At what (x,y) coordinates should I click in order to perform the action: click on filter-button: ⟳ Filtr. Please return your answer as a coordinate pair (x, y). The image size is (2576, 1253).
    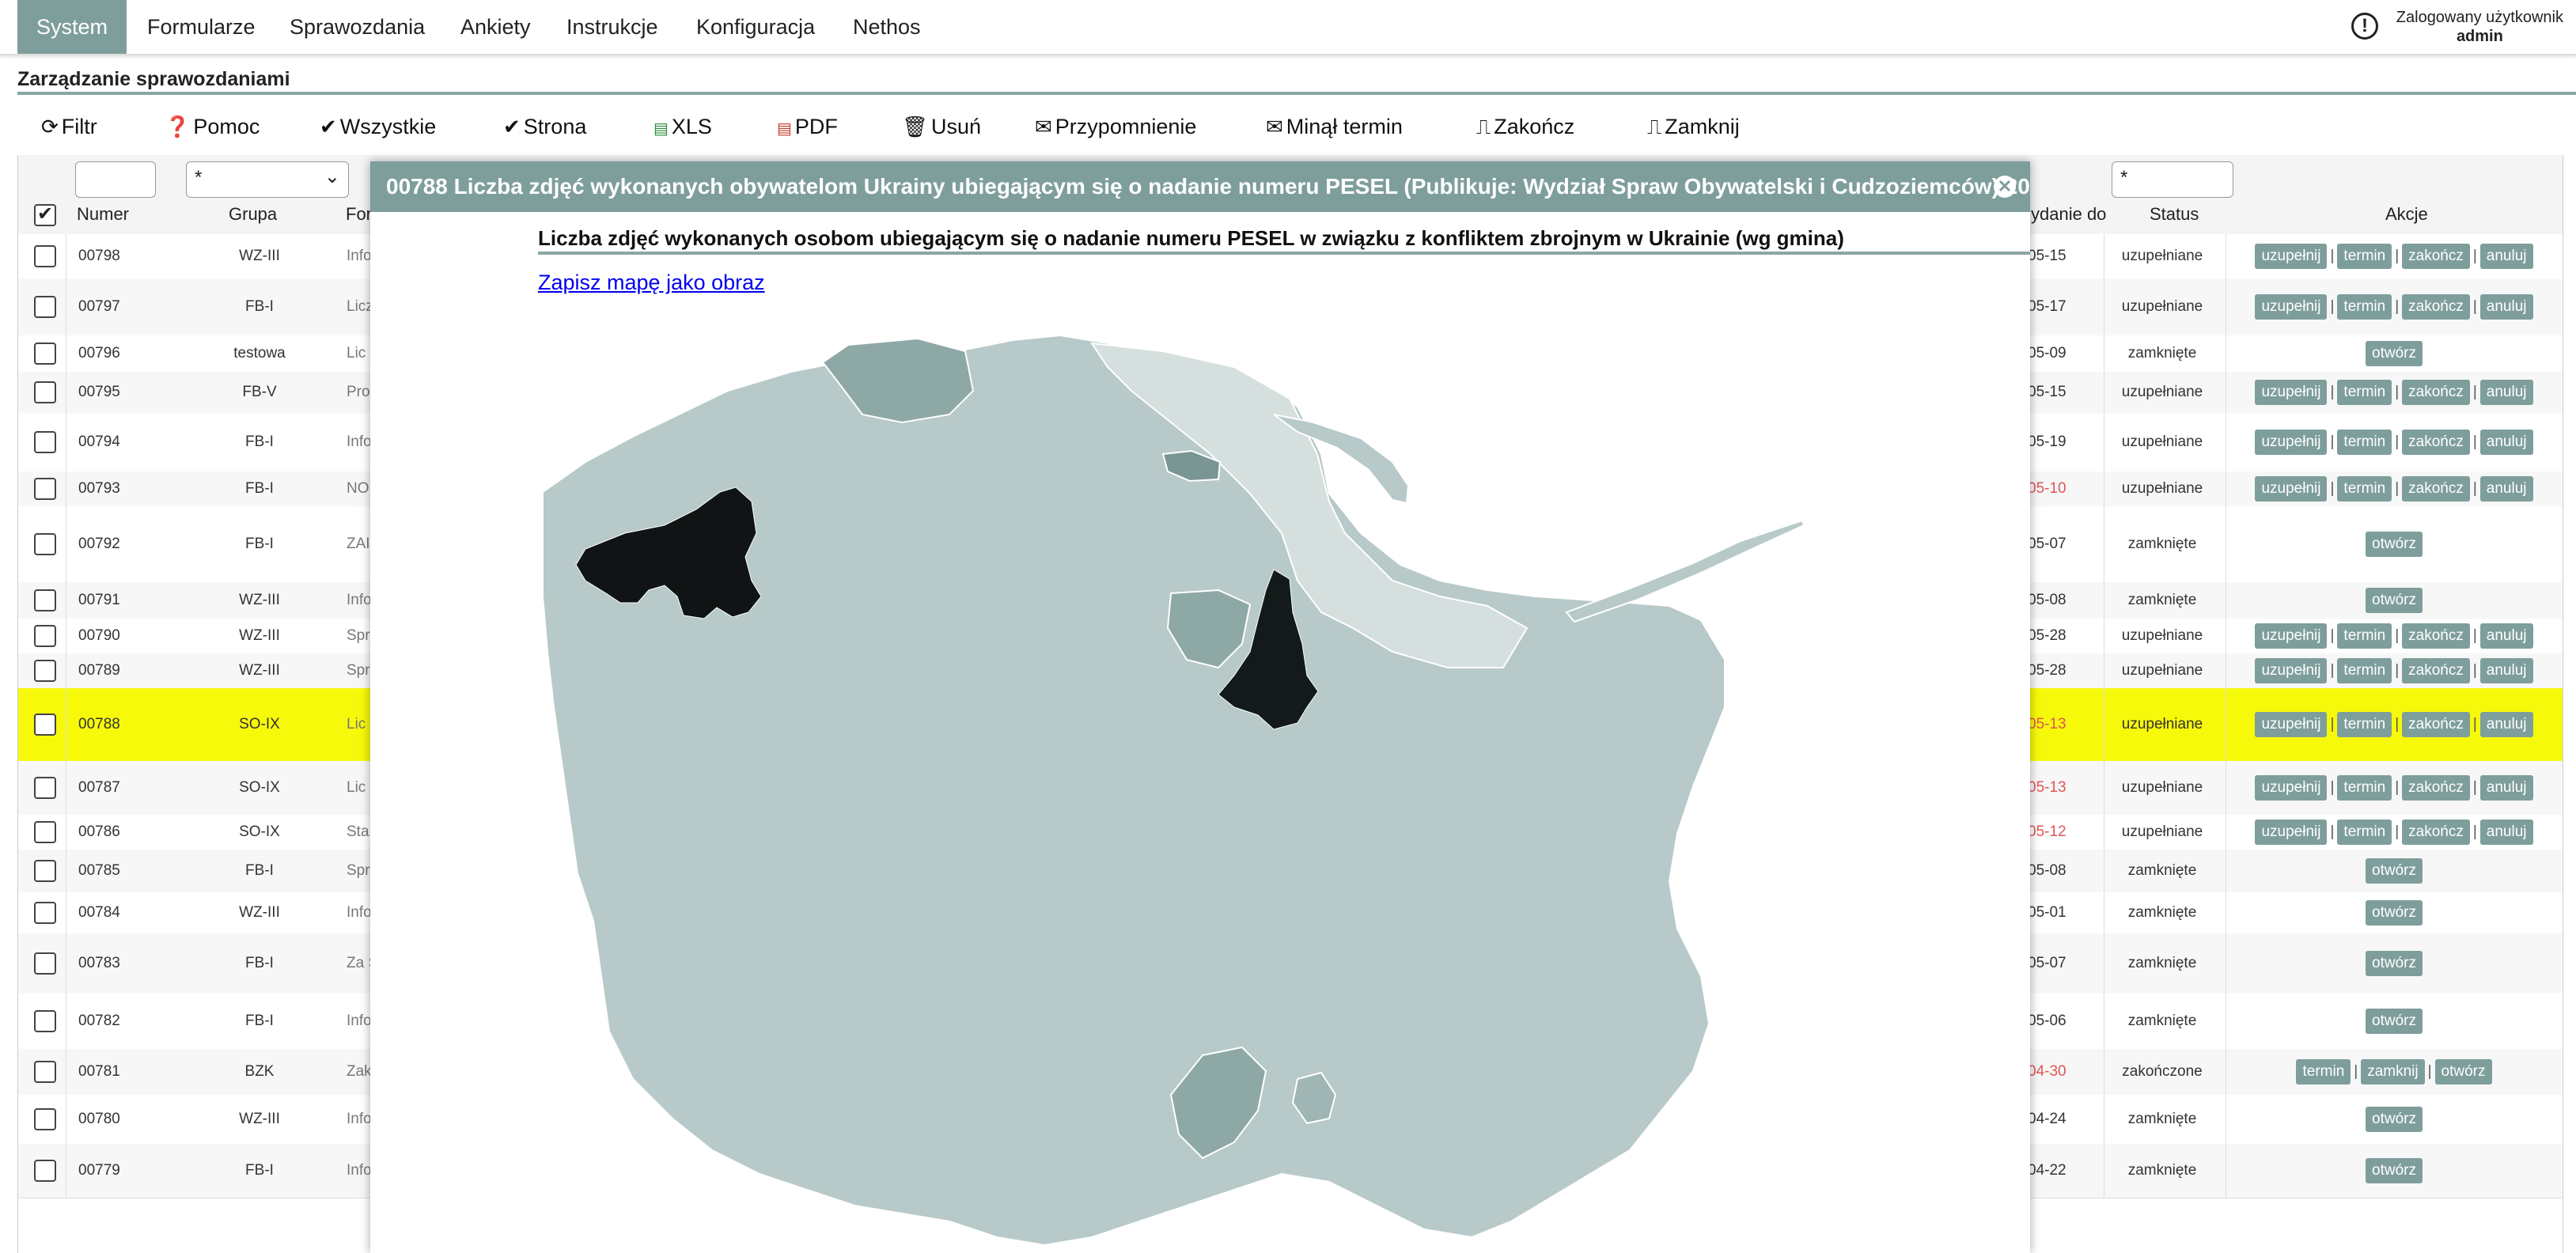
    Looking at the image, I should click on (69, 126).